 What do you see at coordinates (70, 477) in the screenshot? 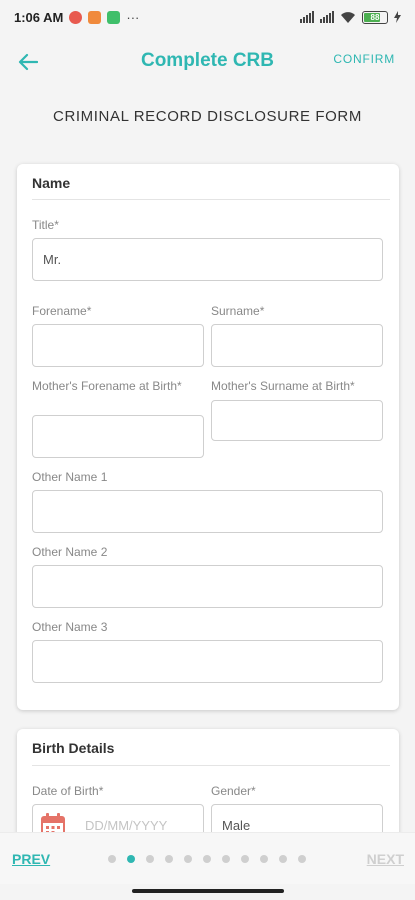
I see `other-name-1-label: Other Name 1` at bounding box center [70, 477].